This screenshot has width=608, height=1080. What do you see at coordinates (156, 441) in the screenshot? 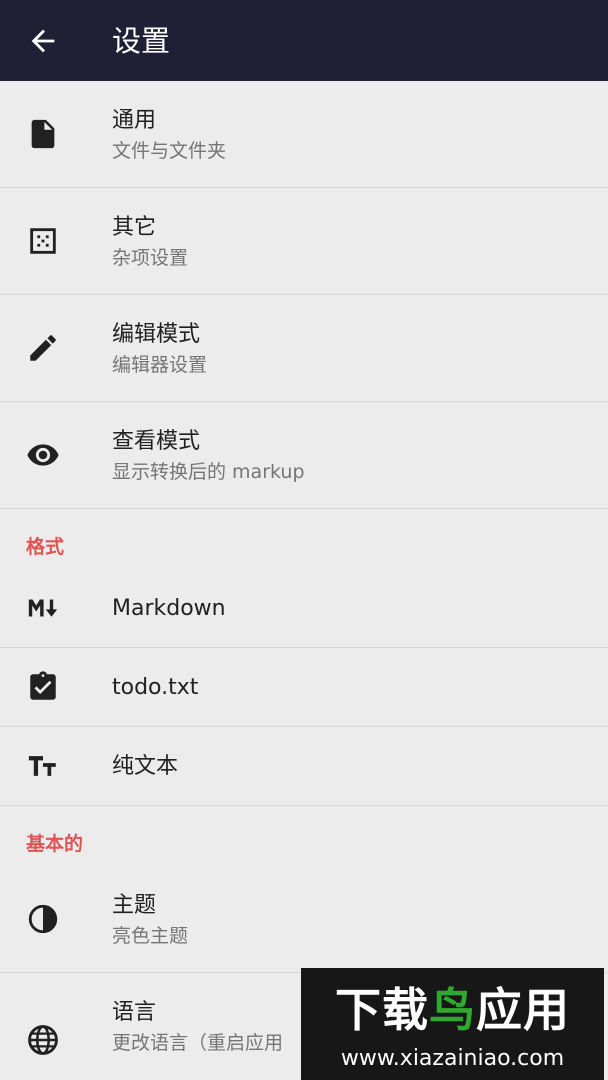
I see `settings-item-title: 查看模式` at bounding box center [156, 441].